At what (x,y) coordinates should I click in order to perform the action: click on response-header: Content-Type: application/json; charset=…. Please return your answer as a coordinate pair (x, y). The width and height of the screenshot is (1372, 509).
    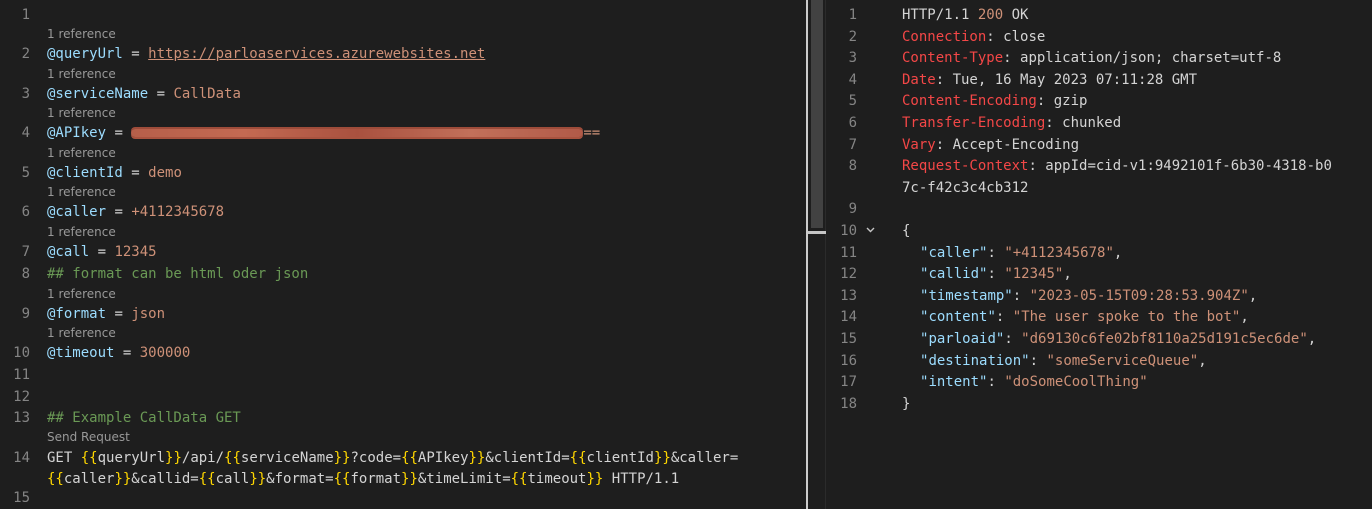
    Looking at the image, I should click on (1137, 58).